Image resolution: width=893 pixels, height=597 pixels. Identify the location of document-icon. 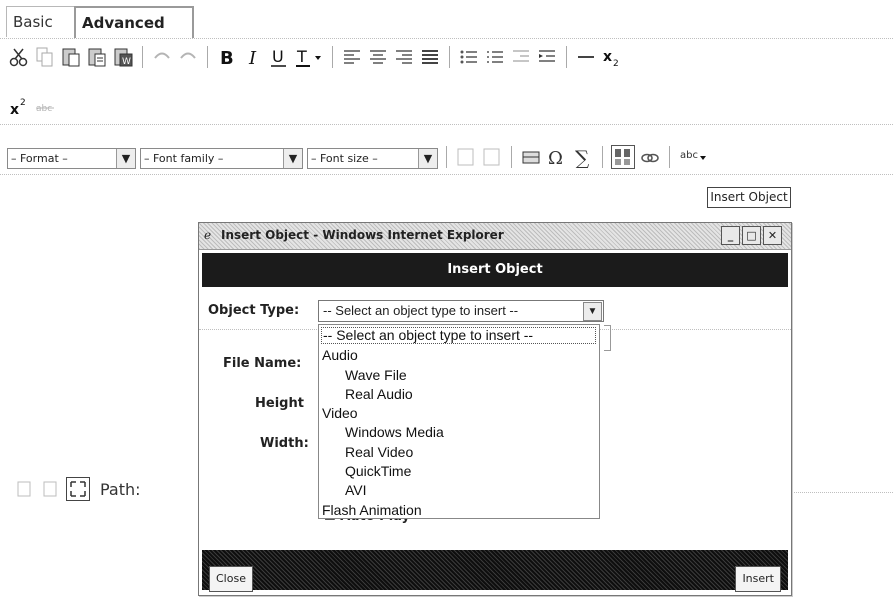
(51, 489).